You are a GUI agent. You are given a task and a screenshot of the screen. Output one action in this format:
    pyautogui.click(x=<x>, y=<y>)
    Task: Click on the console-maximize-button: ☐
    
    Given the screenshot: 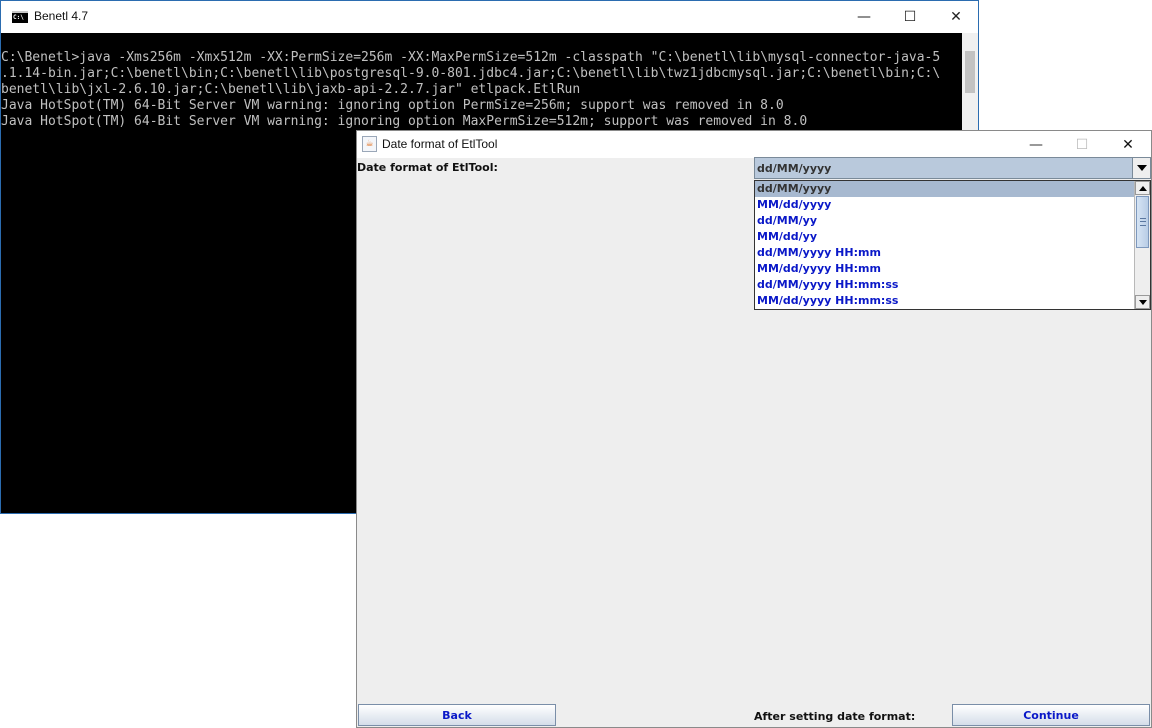 What is the action you would take?
    pyautogui.click(x=910, y=17)
    